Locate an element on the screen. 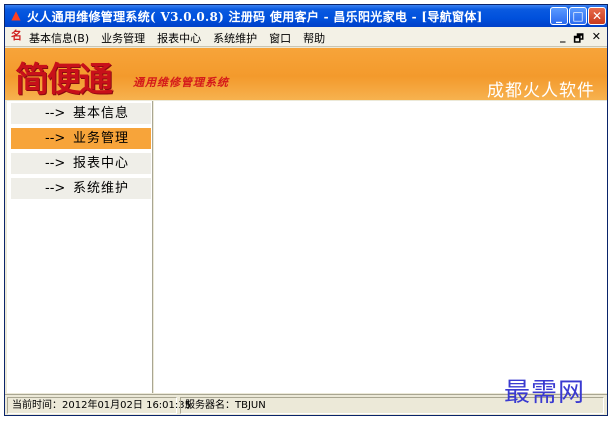 The height and width of the screenshot is (425, 616). menu-system: 系统维护 is located at coordinates (235, 38).